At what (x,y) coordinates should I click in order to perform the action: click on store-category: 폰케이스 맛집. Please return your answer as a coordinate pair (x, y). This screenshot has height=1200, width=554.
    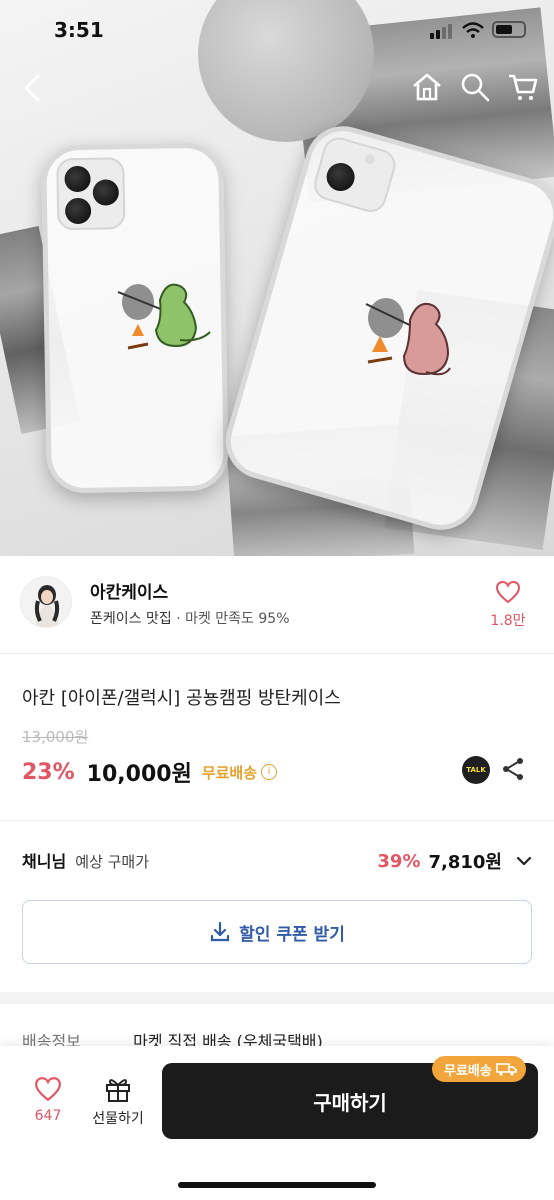
    Looking at the image, I should click on (131, 619).